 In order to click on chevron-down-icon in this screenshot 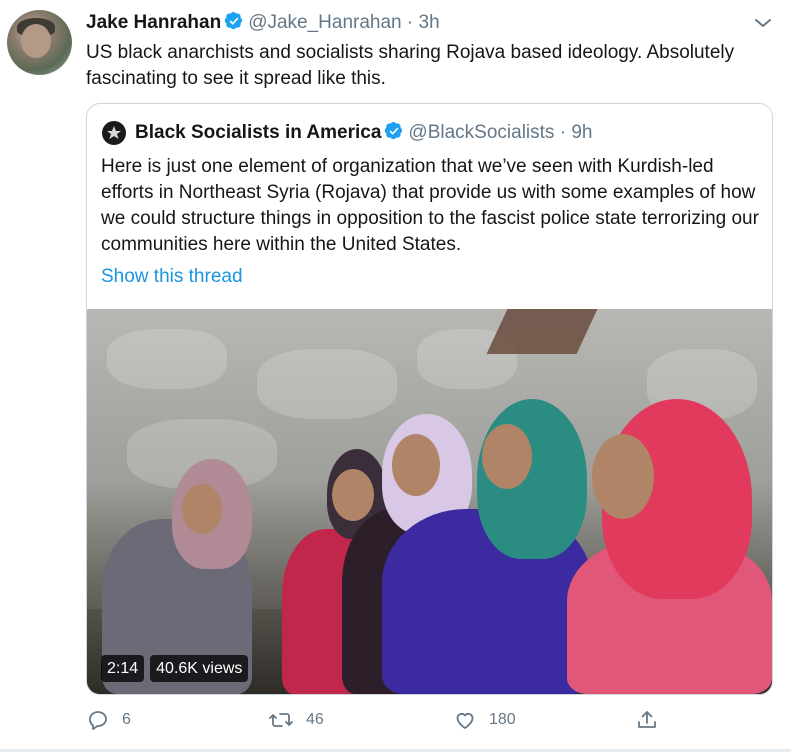, I will do `click(763, 23)`.